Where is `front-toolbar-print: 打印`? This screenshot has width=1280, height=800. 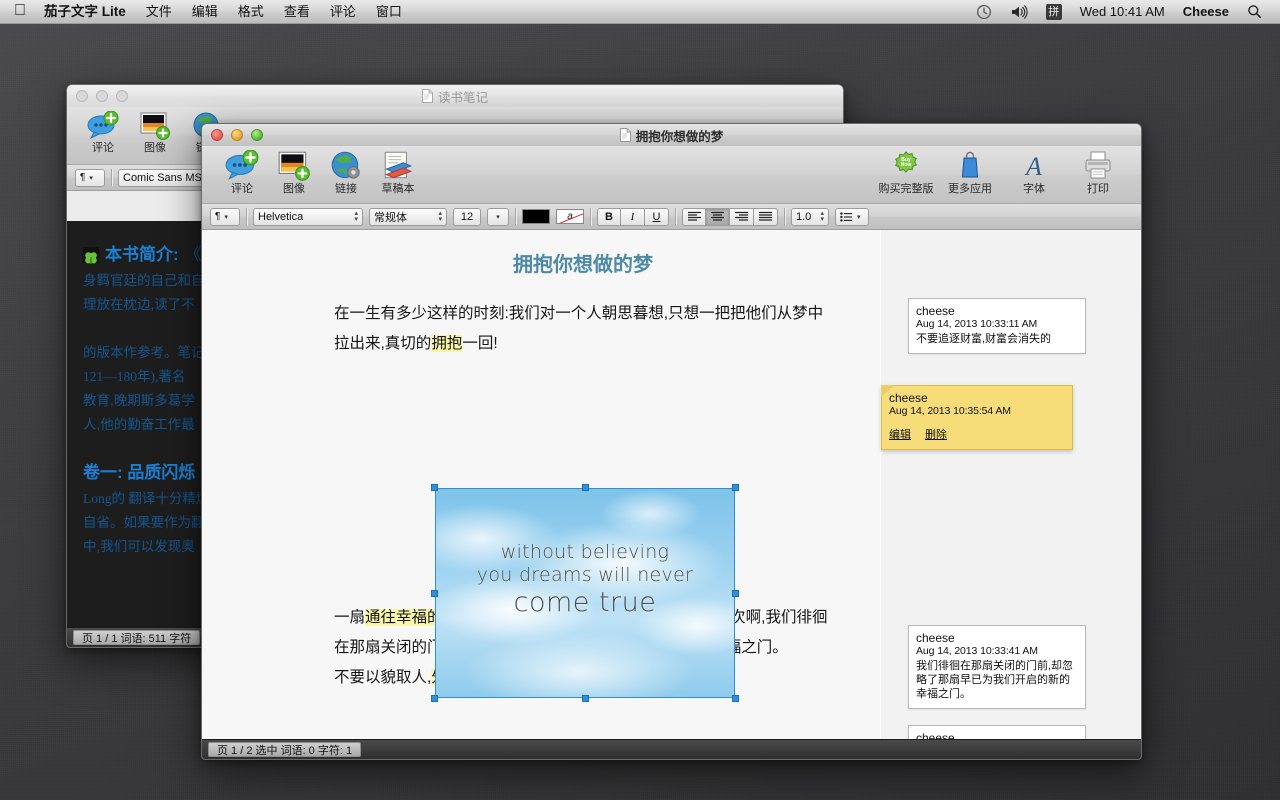 front-toolbar-print: 打印 is located at coordinates (1098, 172).